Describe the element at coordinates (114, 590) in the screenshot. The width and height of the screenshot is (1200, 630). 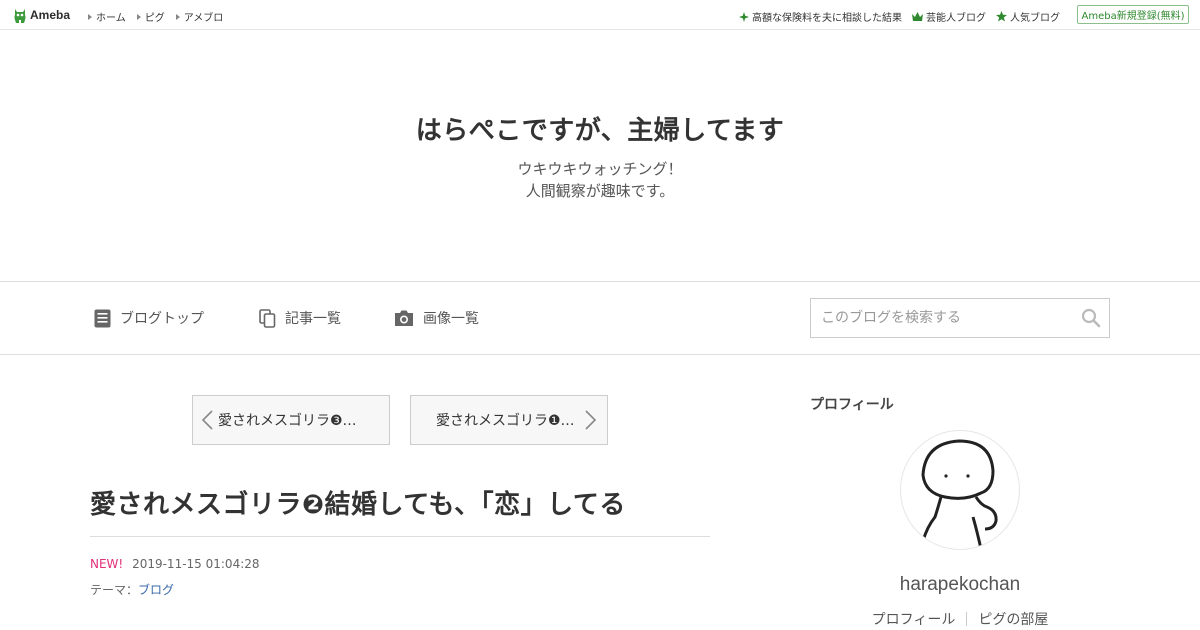
I see `theme-prefix: テーマ：` at that location.